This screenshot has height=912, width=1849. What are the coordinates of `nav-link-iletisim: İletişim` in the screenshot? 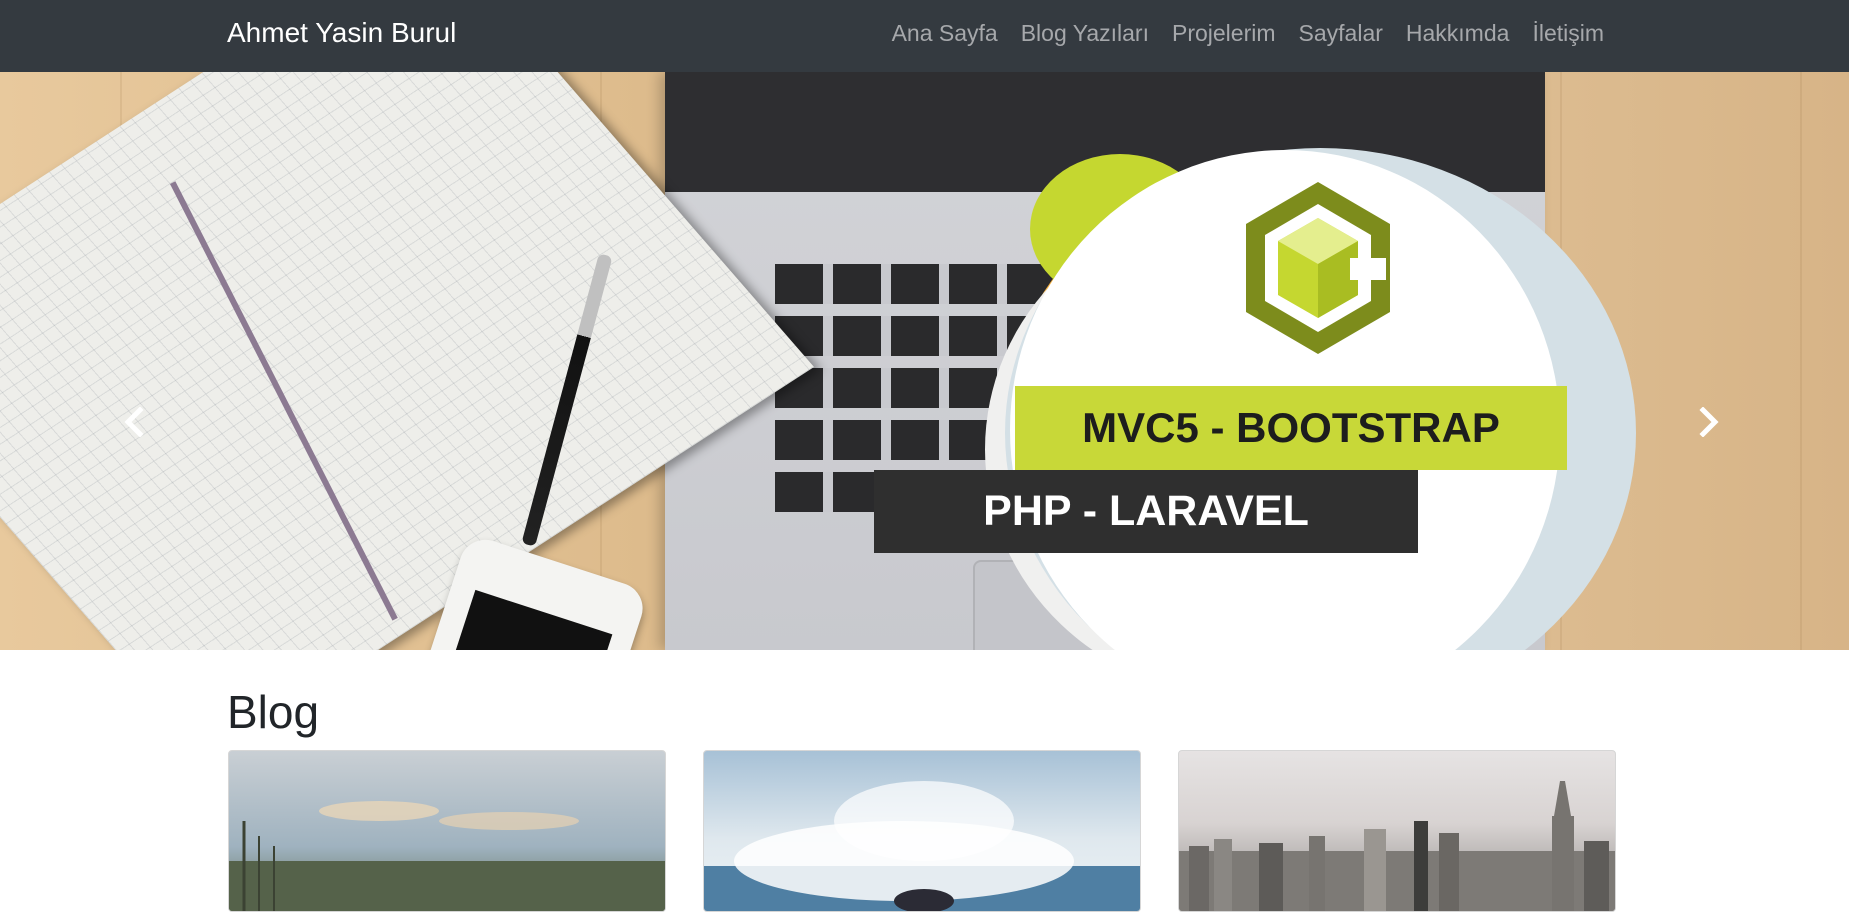 It's located at (1568, 33).